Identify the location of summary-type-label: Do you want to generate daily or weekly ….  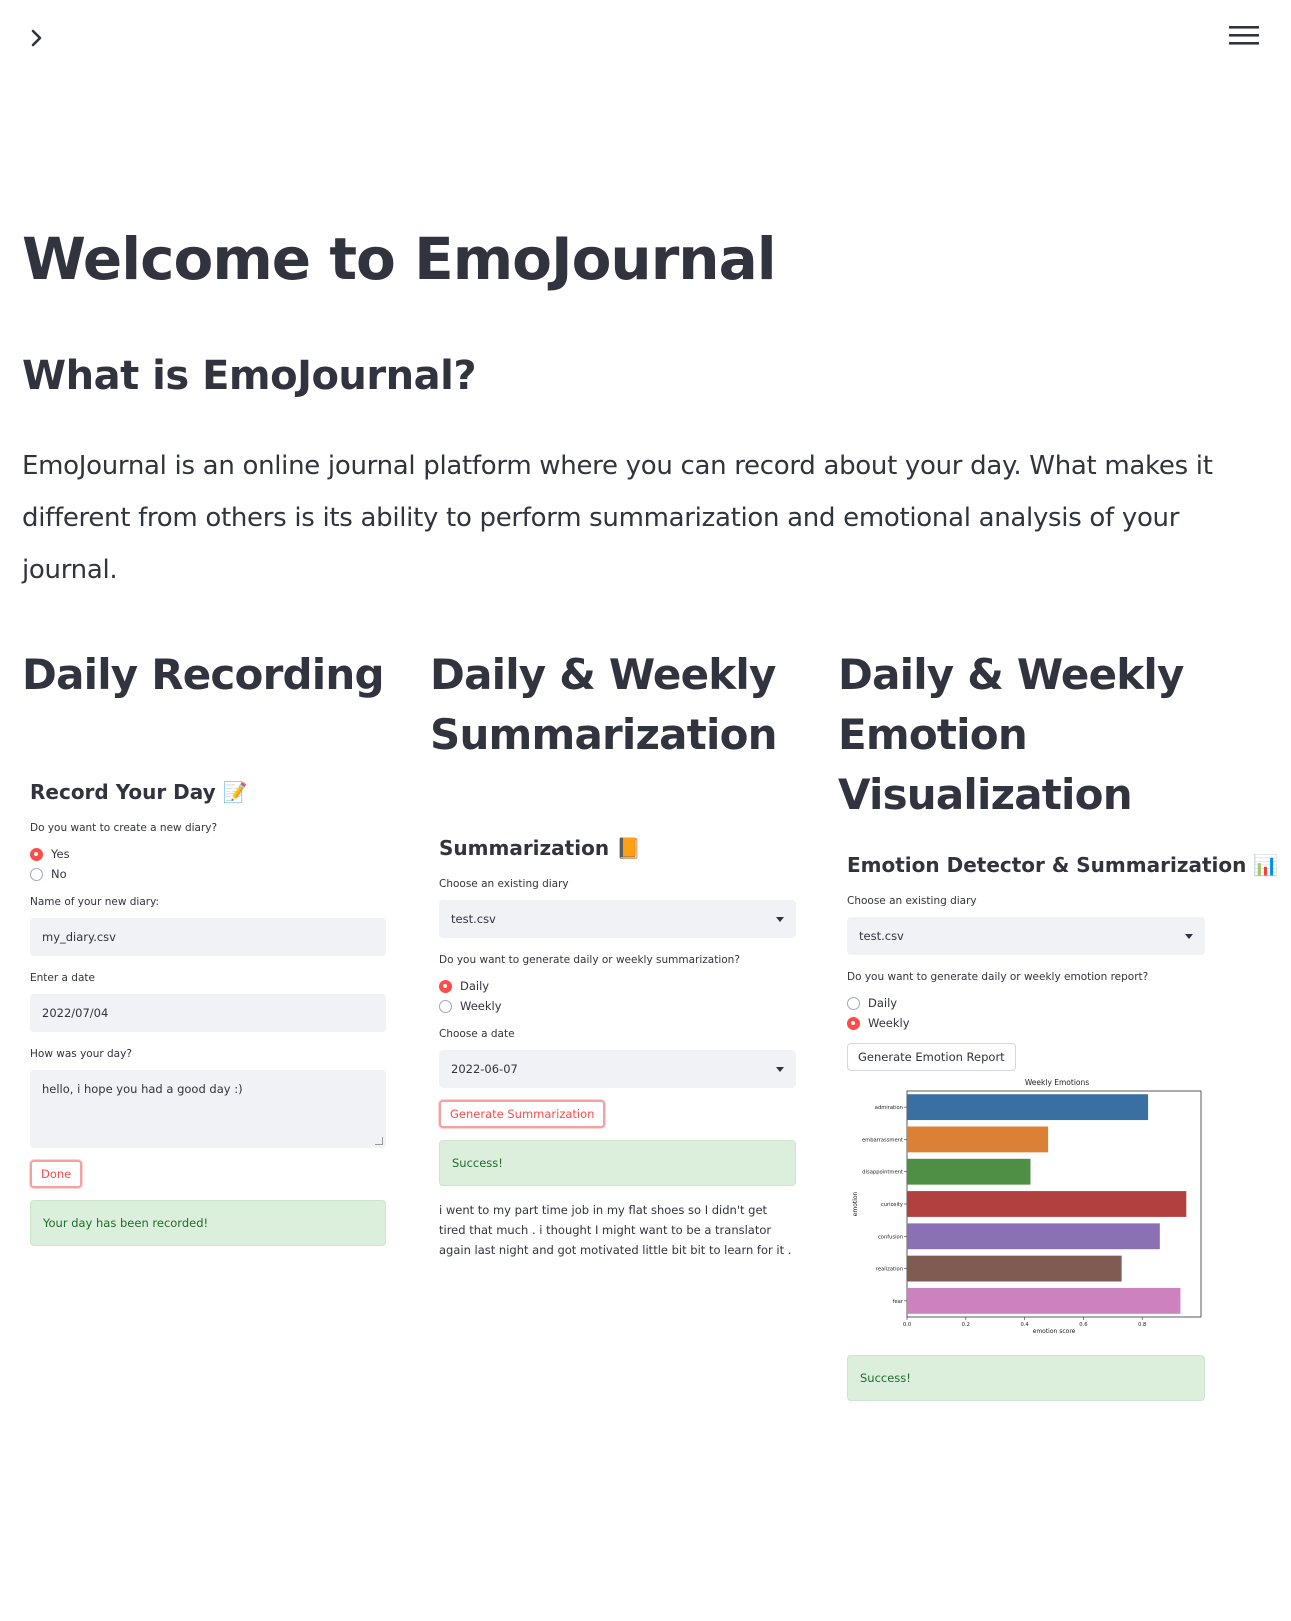
(589, 960).